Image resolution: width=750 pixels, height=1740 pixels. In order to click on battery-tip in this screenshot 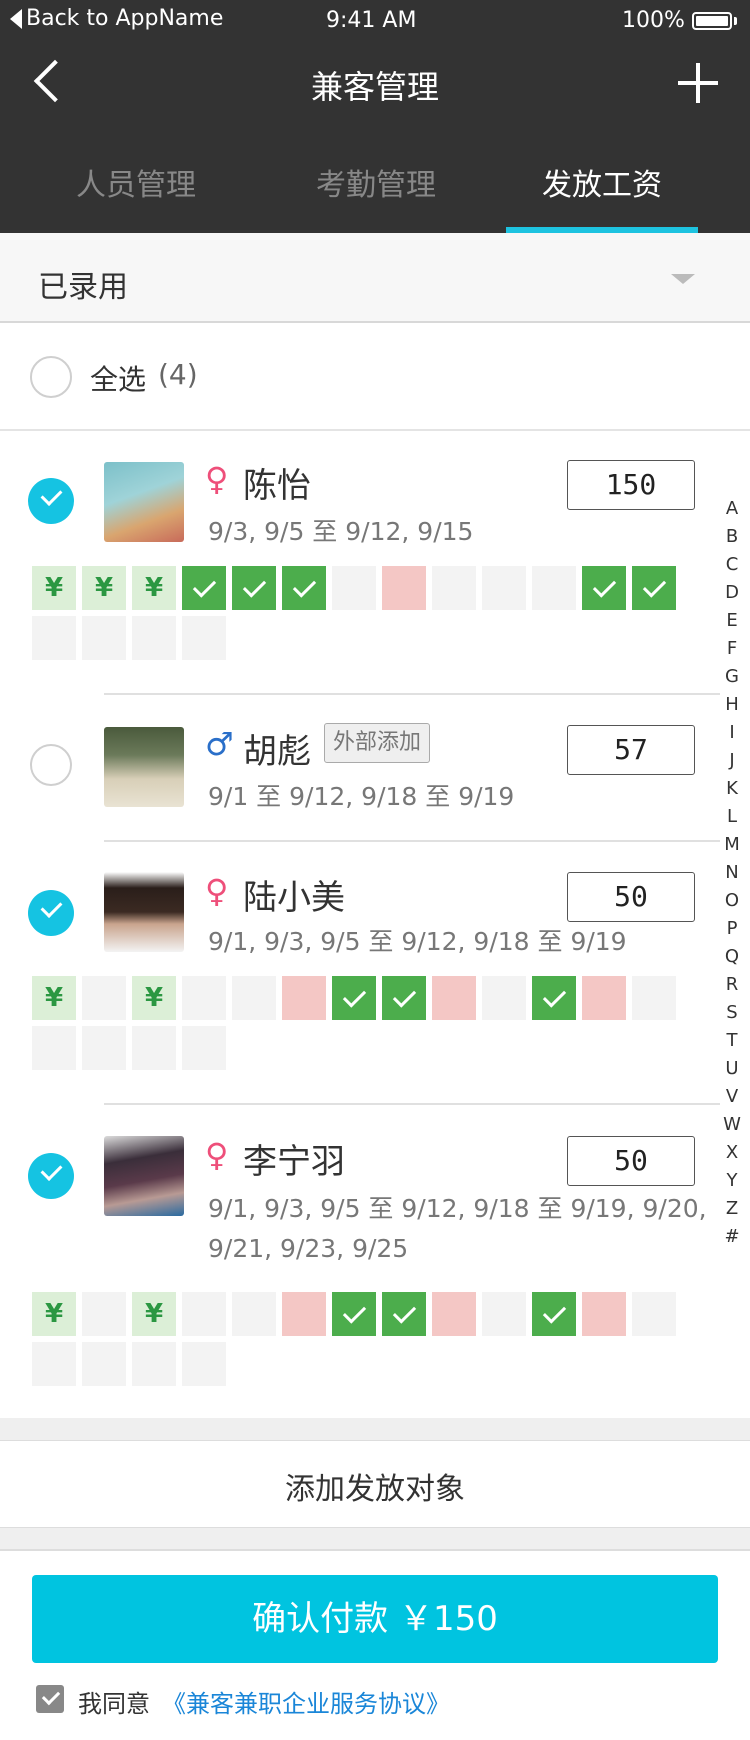, I will do `click(735, 21)`.